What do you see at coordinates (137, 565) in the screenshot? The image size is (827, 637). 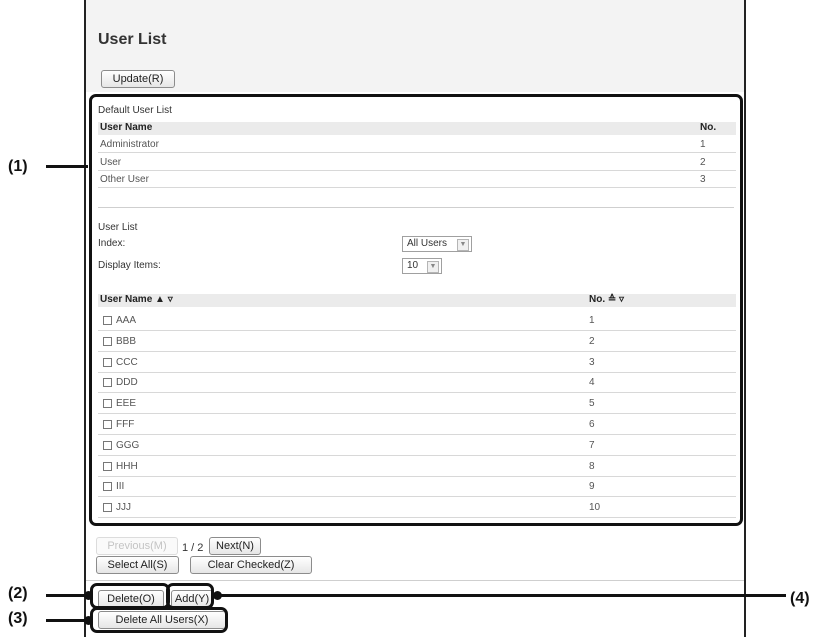 I see `select-all-button: Select All(S)` at bounding box center [137, 565].